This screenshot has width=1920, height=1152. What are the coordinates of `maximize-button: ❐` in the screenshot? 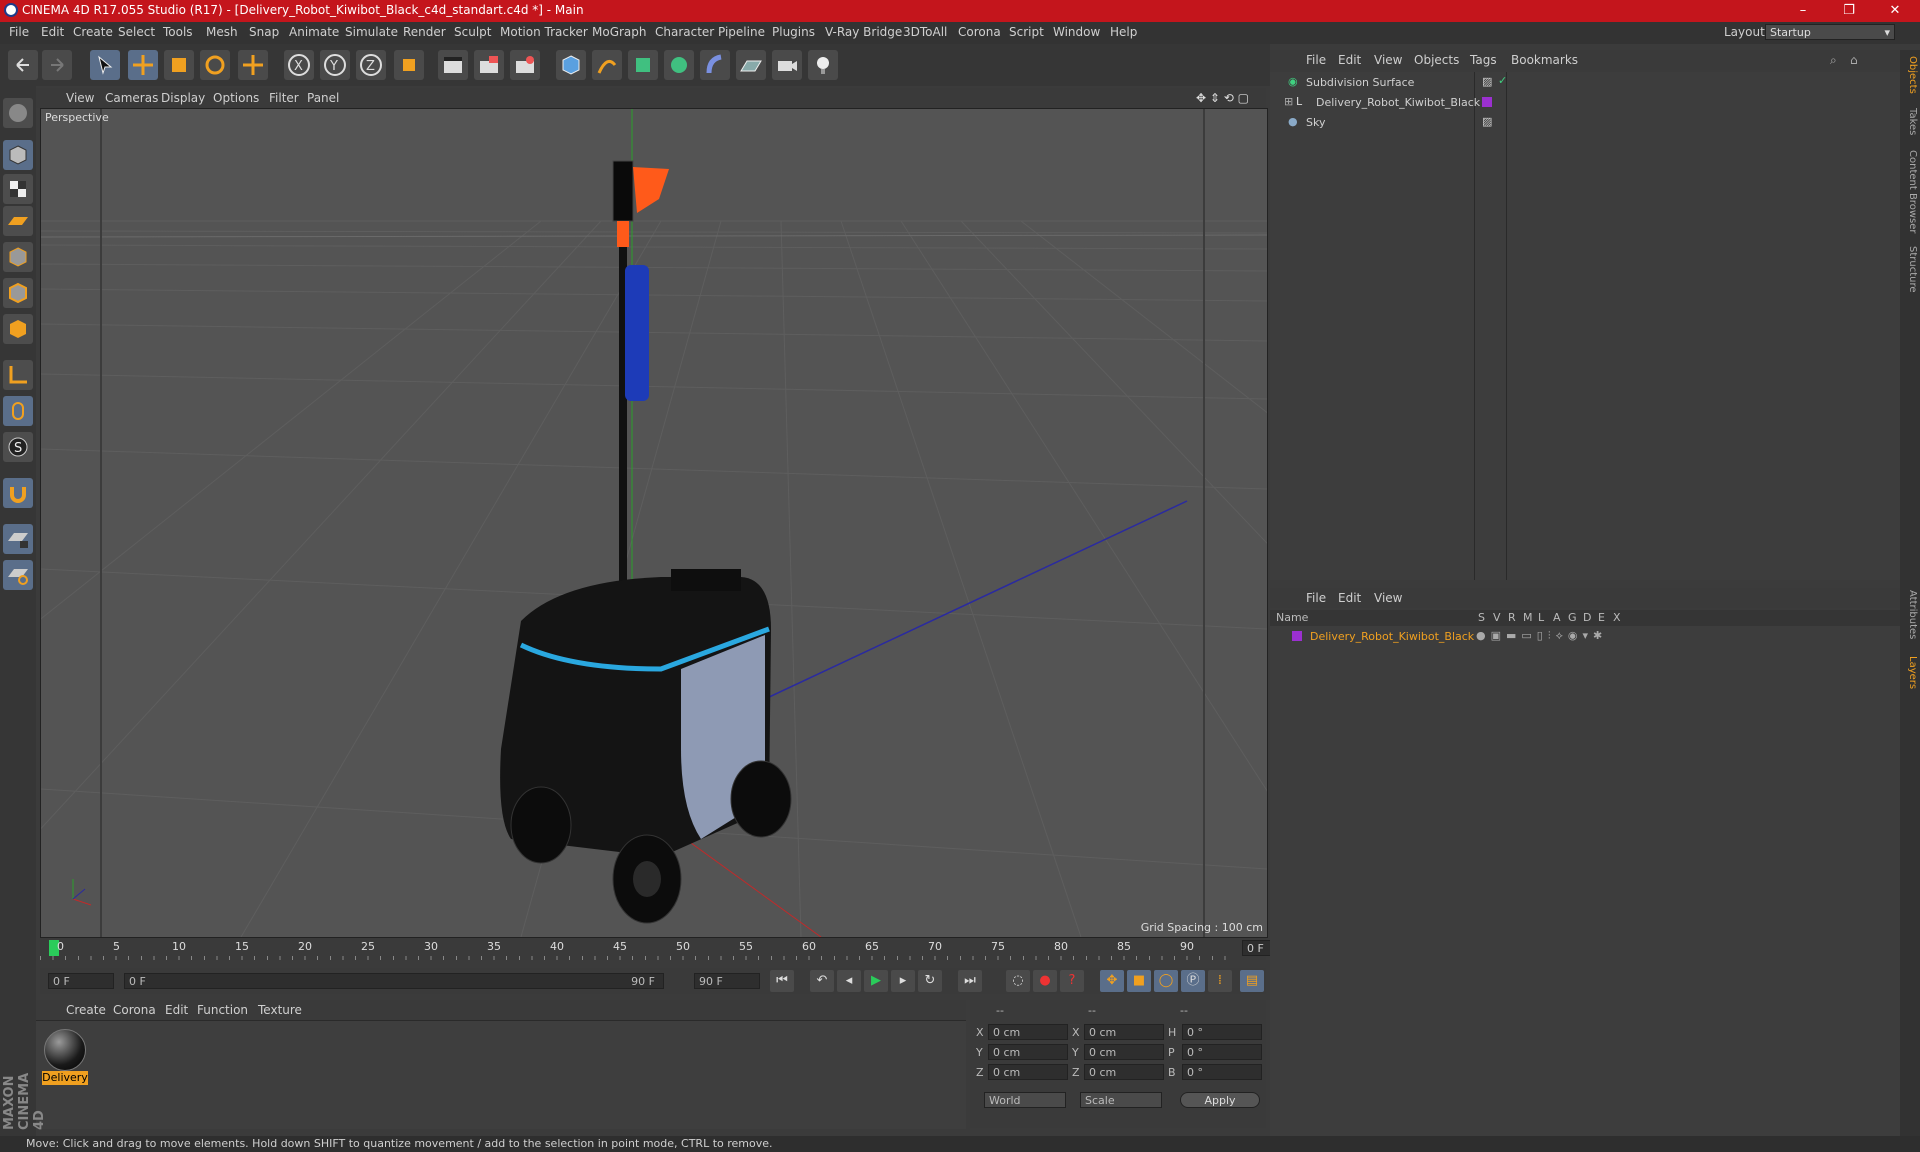 It's located at (1849, 11).